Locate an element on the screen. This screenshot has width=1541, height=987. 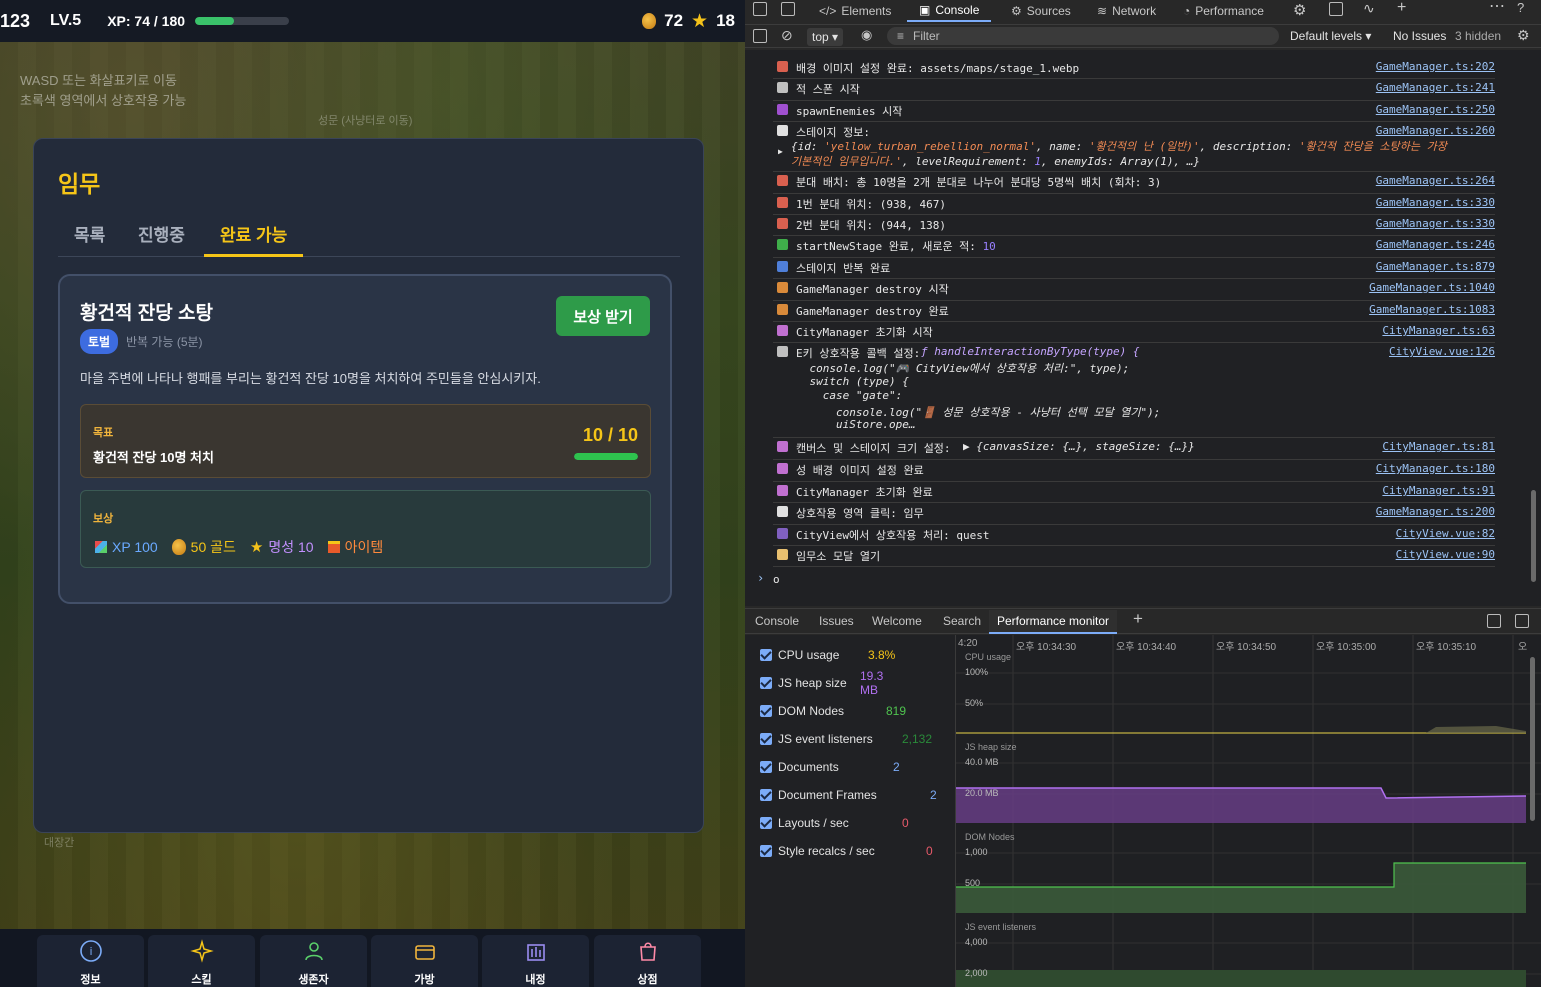
source-link: GameManager.ts:241 is located at coordinates (1435, 87).